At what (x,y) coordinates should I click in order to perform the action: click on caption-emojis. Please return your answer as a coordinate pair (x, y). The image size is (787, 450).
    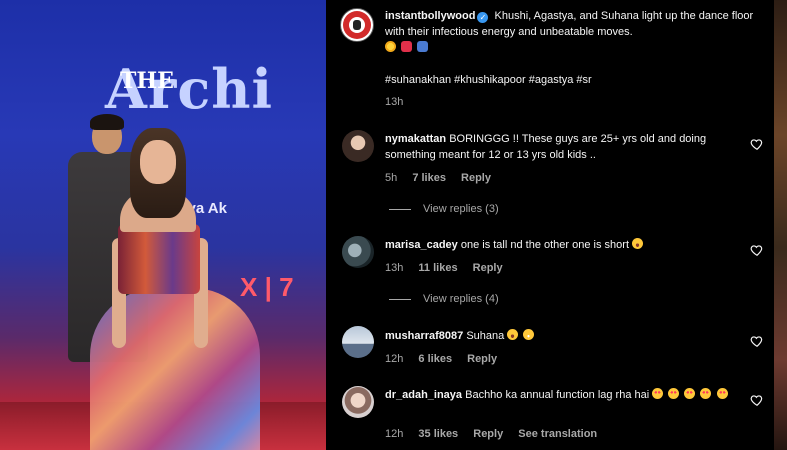
    Looking at the image, I should click on (407, 48).